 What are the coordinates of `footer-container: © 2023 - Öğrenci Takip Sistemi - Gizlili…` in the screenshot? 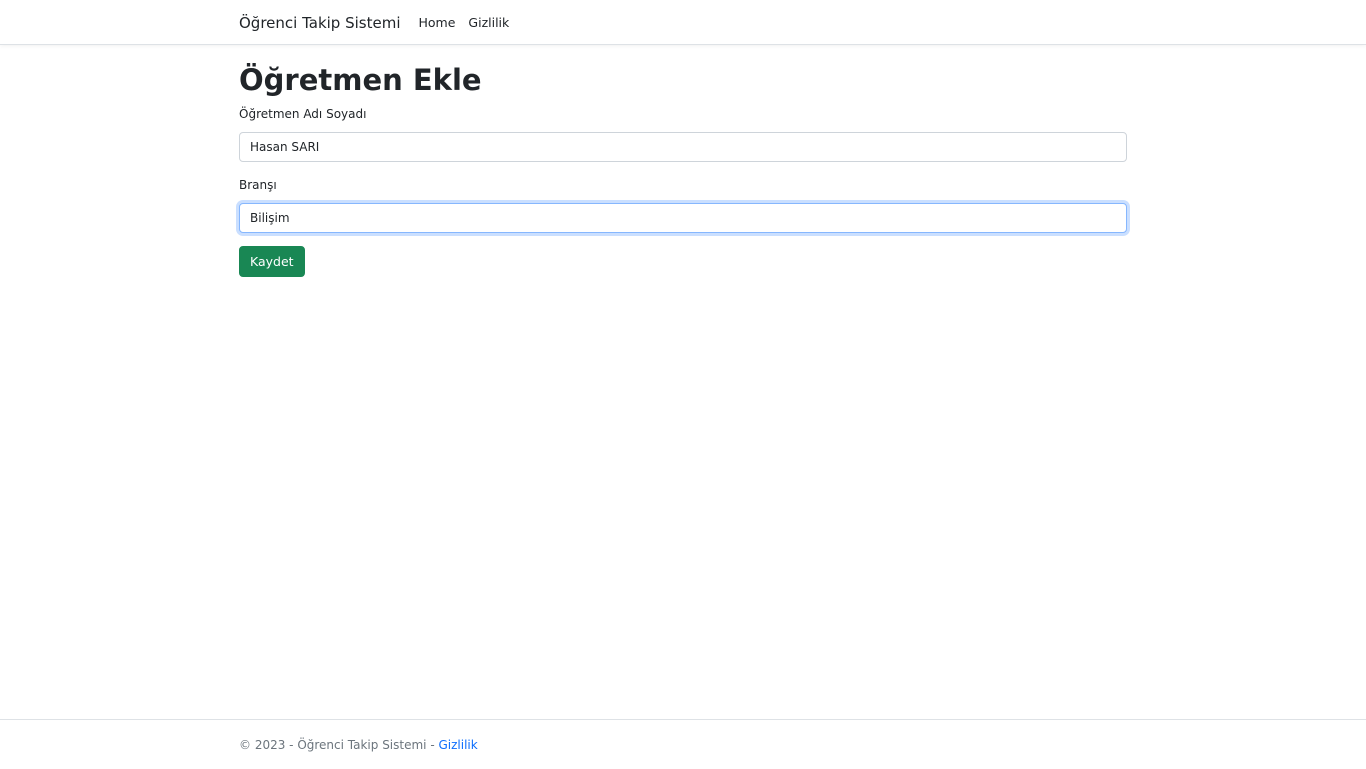 It's located at (683, 744).